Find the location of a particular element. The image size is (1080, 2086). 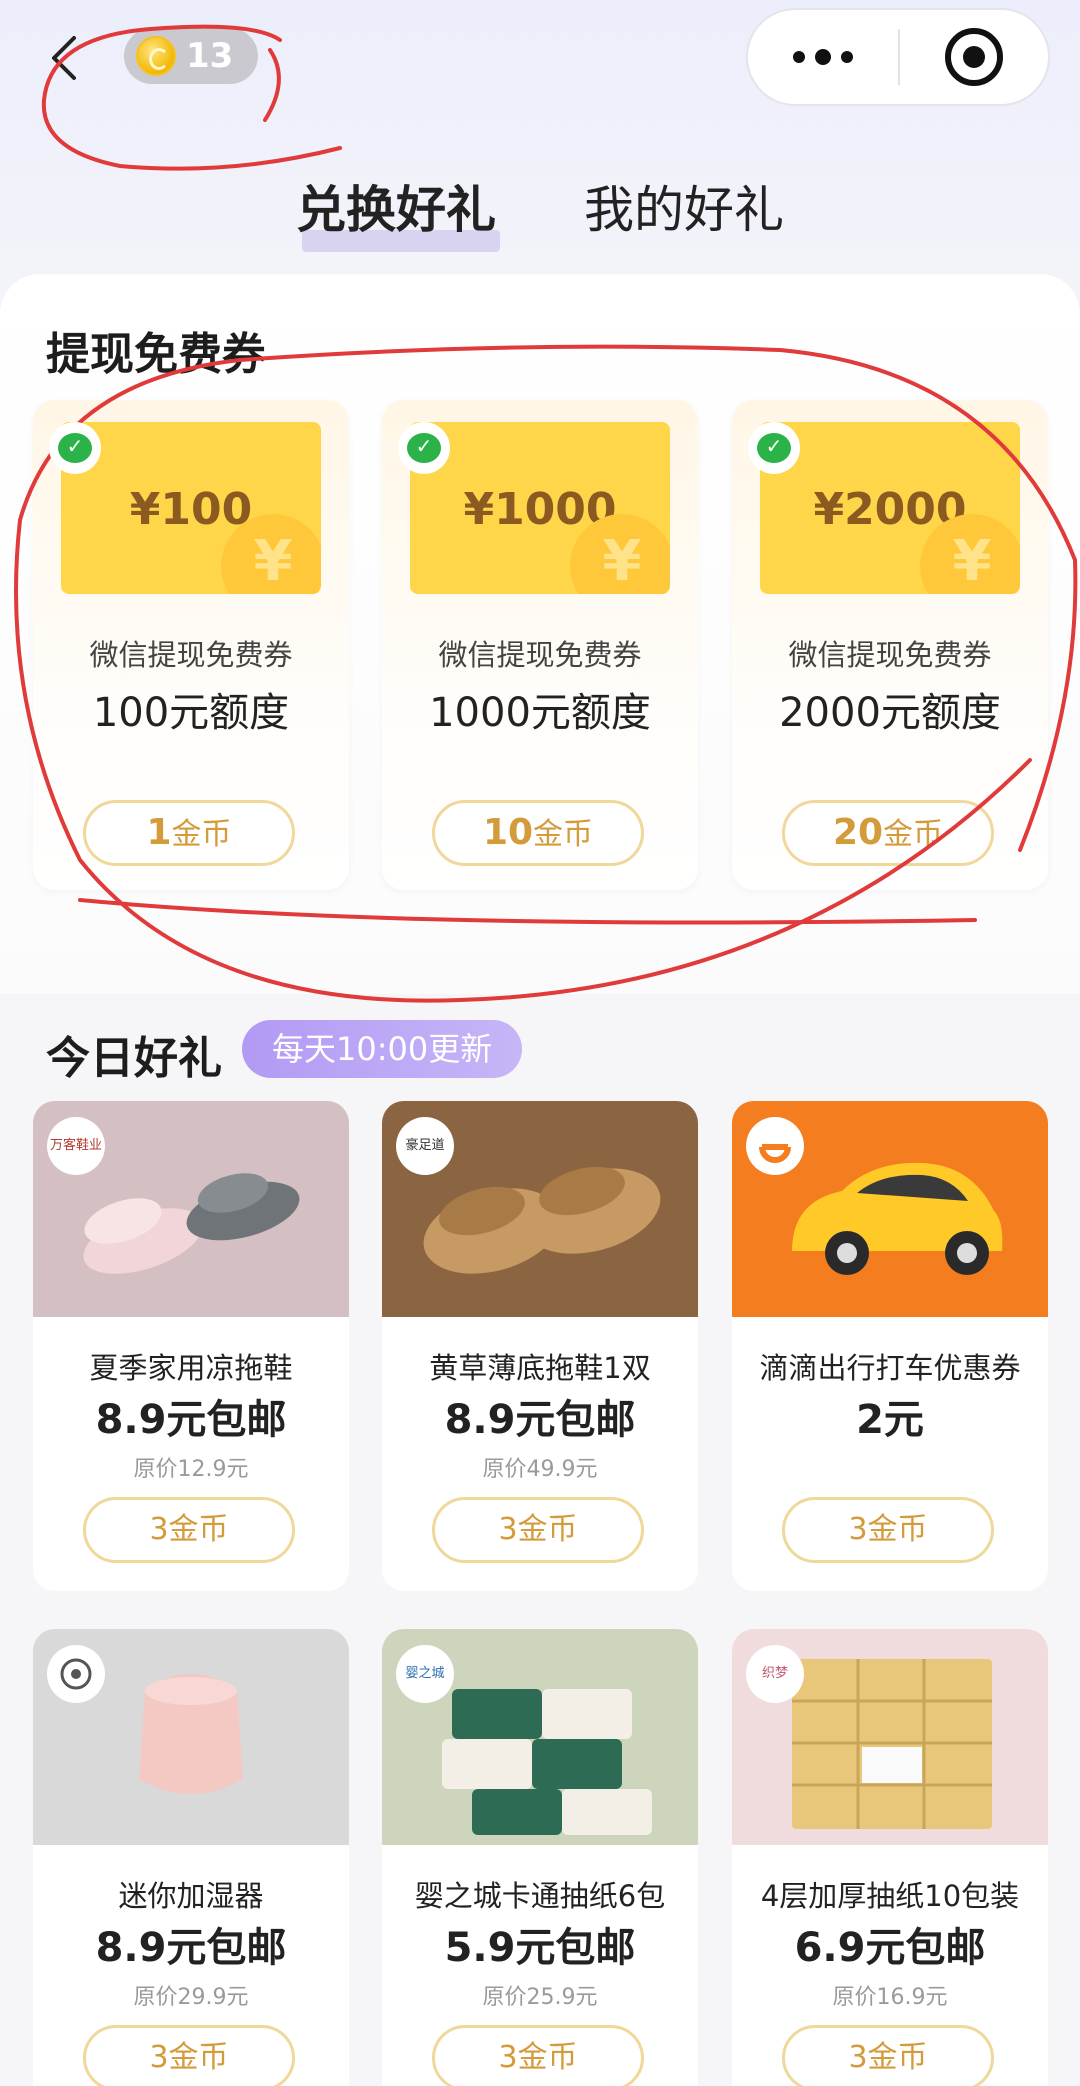

back-button is located at coordinates (64, 58).